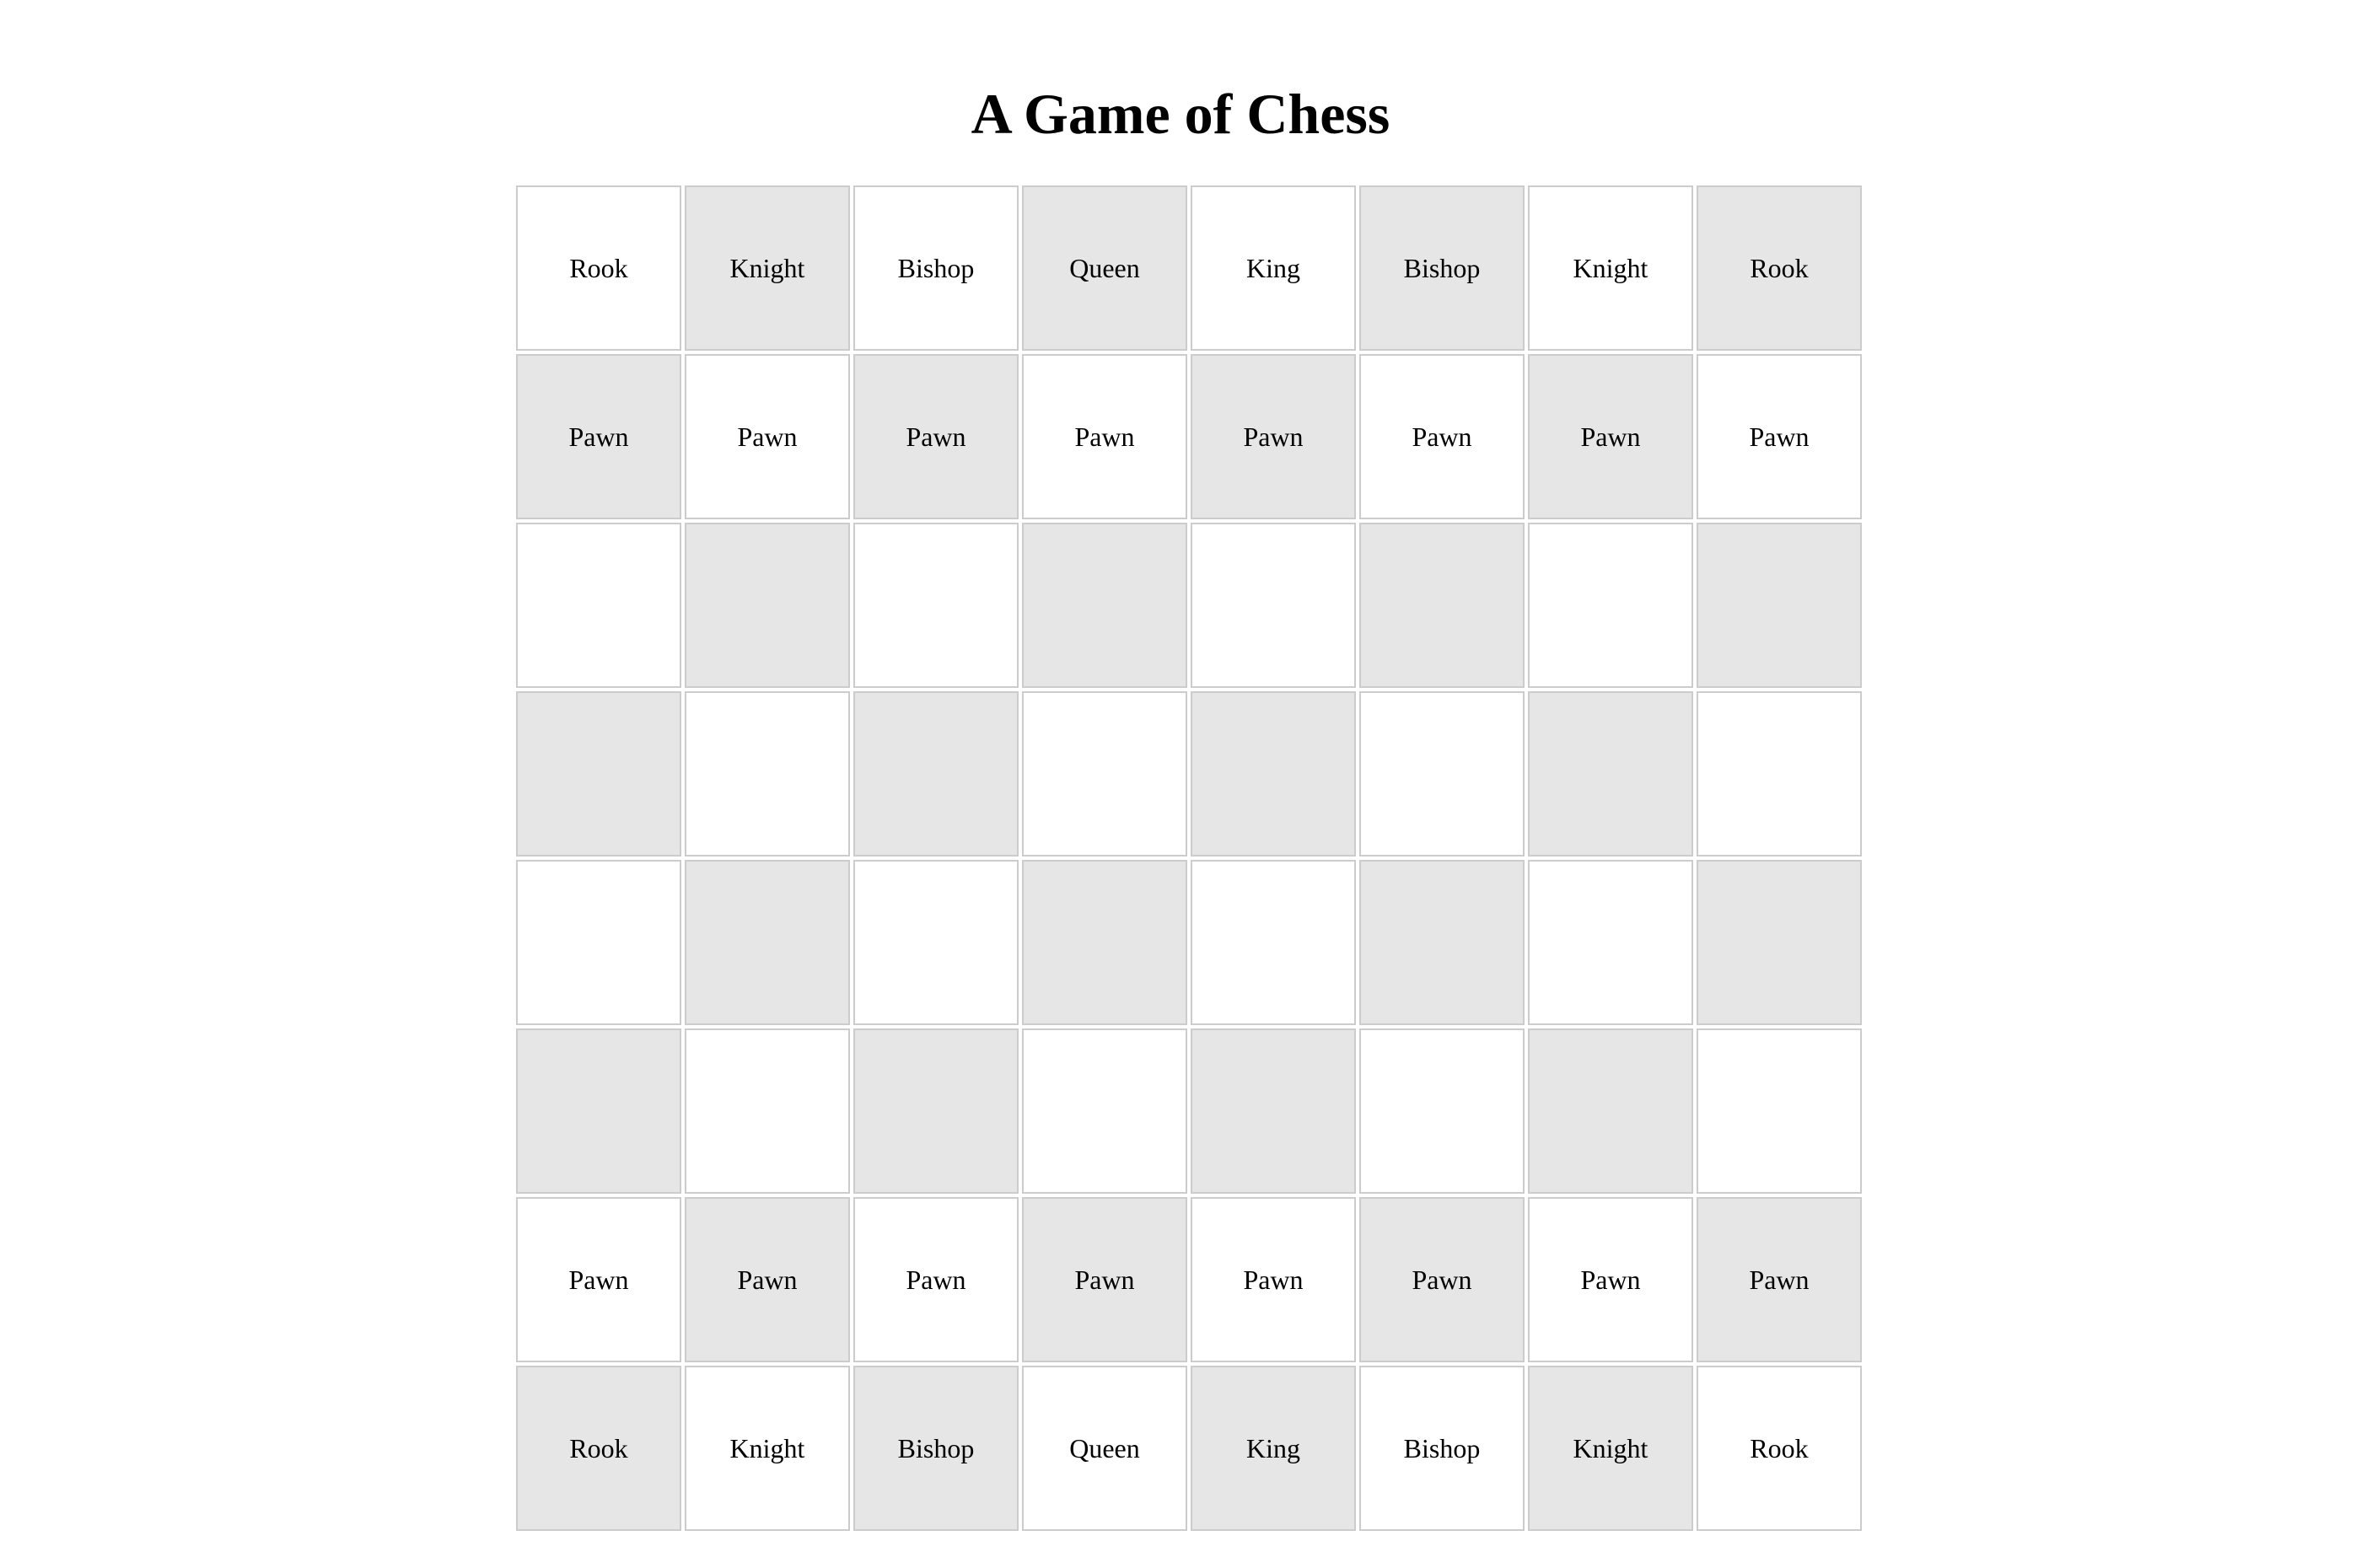 Image resolution: width=2361 pixels, height=1568 pixels. What do you see at coordinates (1181, 114) in the screenshot?
I see `page-title: A Game of Chess` at bounding box center [1181, 114].